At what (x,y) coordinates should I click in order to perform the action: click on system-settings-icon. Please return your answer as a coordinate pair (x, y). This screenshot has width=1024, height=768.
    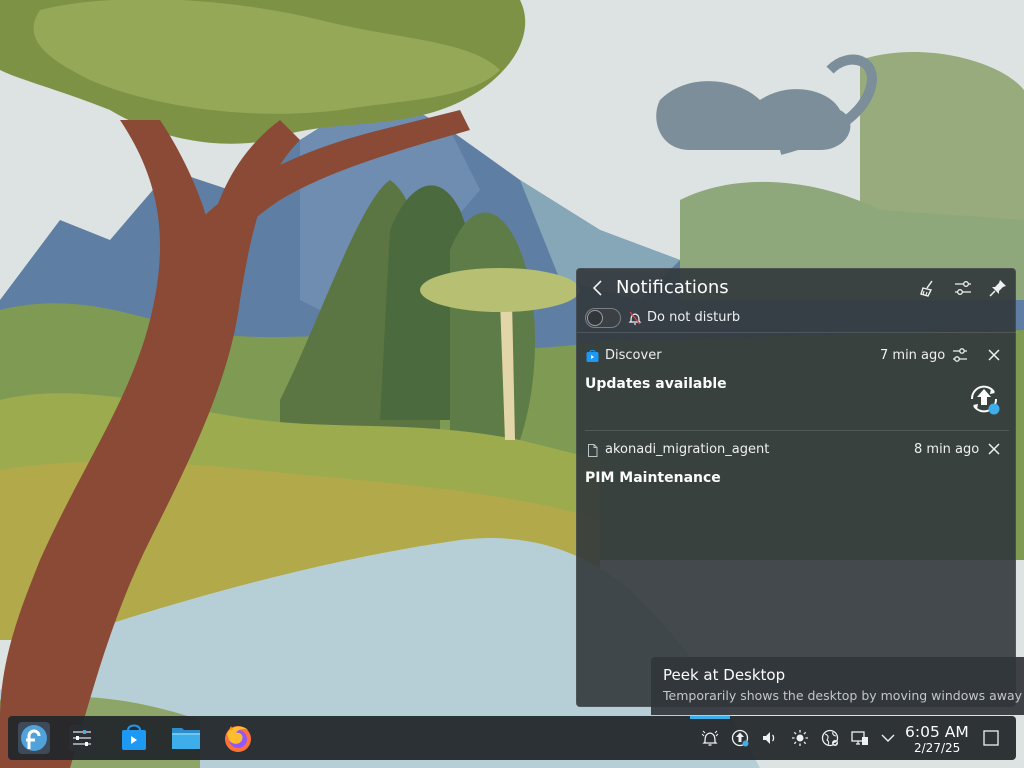
    Looking at the image, I should click on (82, 738).